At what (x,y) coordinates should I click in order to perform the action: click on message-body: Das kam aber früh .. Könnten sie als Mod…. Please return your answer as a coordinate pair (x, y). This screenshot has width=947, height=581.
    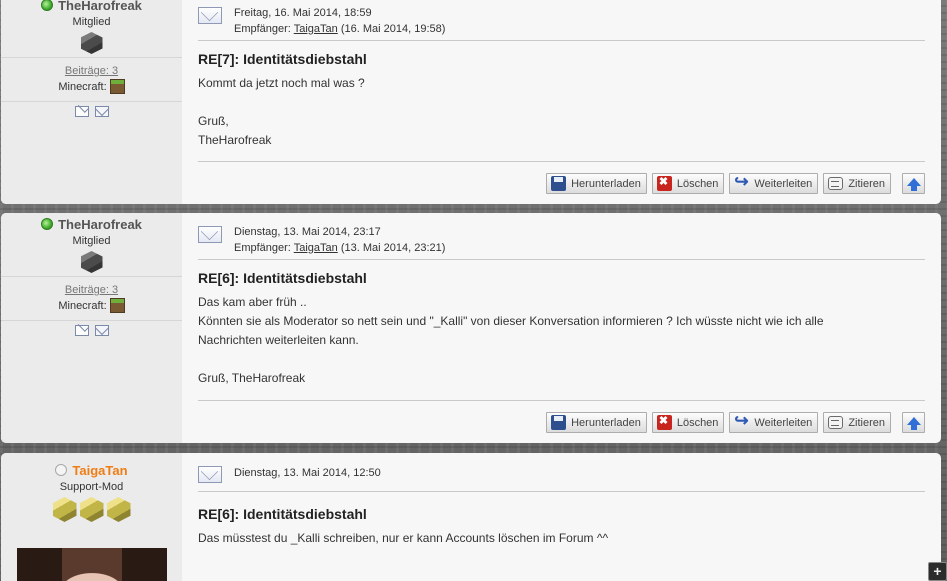
    Looking at the image, I should click on (511, 340).